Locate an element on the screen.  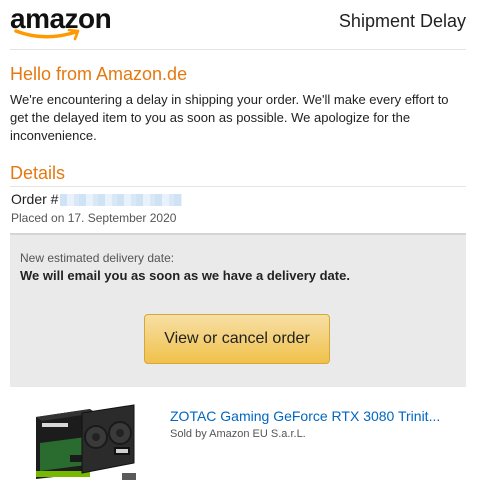
greeting-heading: Hello from Amazon.de is located at coordinates (99, 74).